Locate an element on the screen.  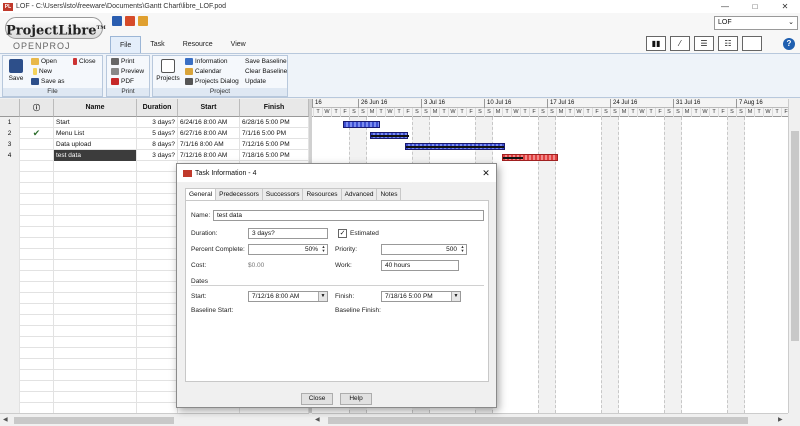
task-duration-cell: 3 days? is located at coordinates (157, 155).